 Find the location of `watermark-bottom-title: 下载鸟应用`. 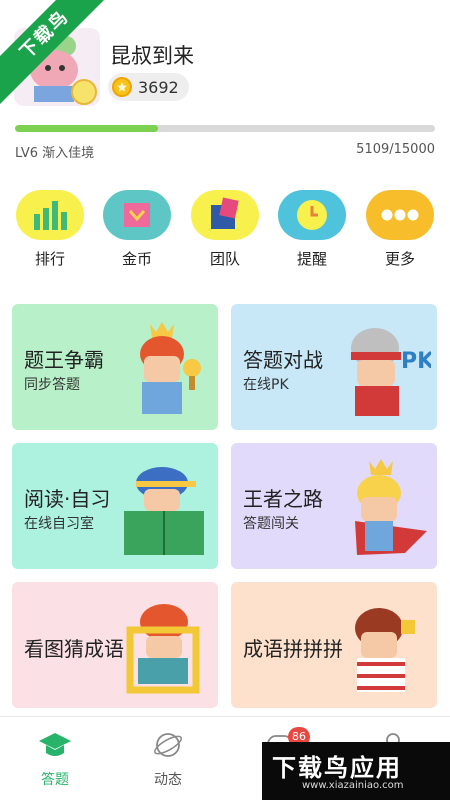

watermark-bottom-title: 下载鸟应用 is located at coordinates (337, 768).